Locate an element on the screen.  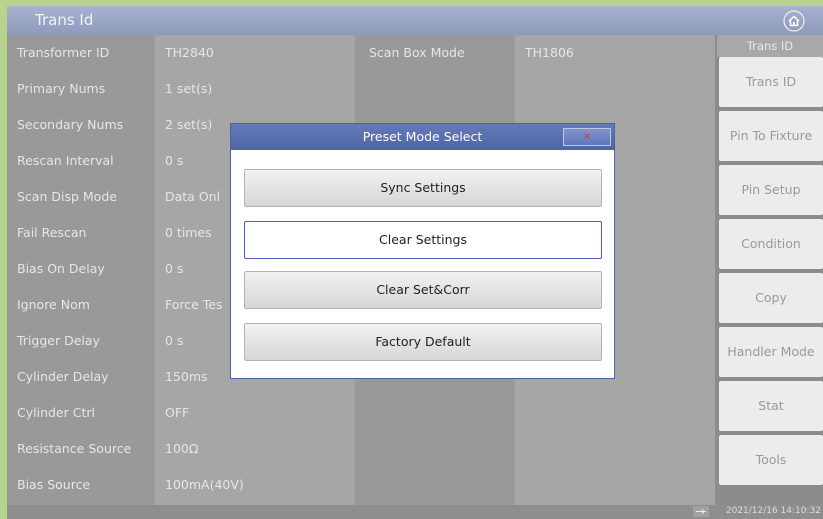
param-row: Resistance Source 100Ω is located at coordinates (362, 449).